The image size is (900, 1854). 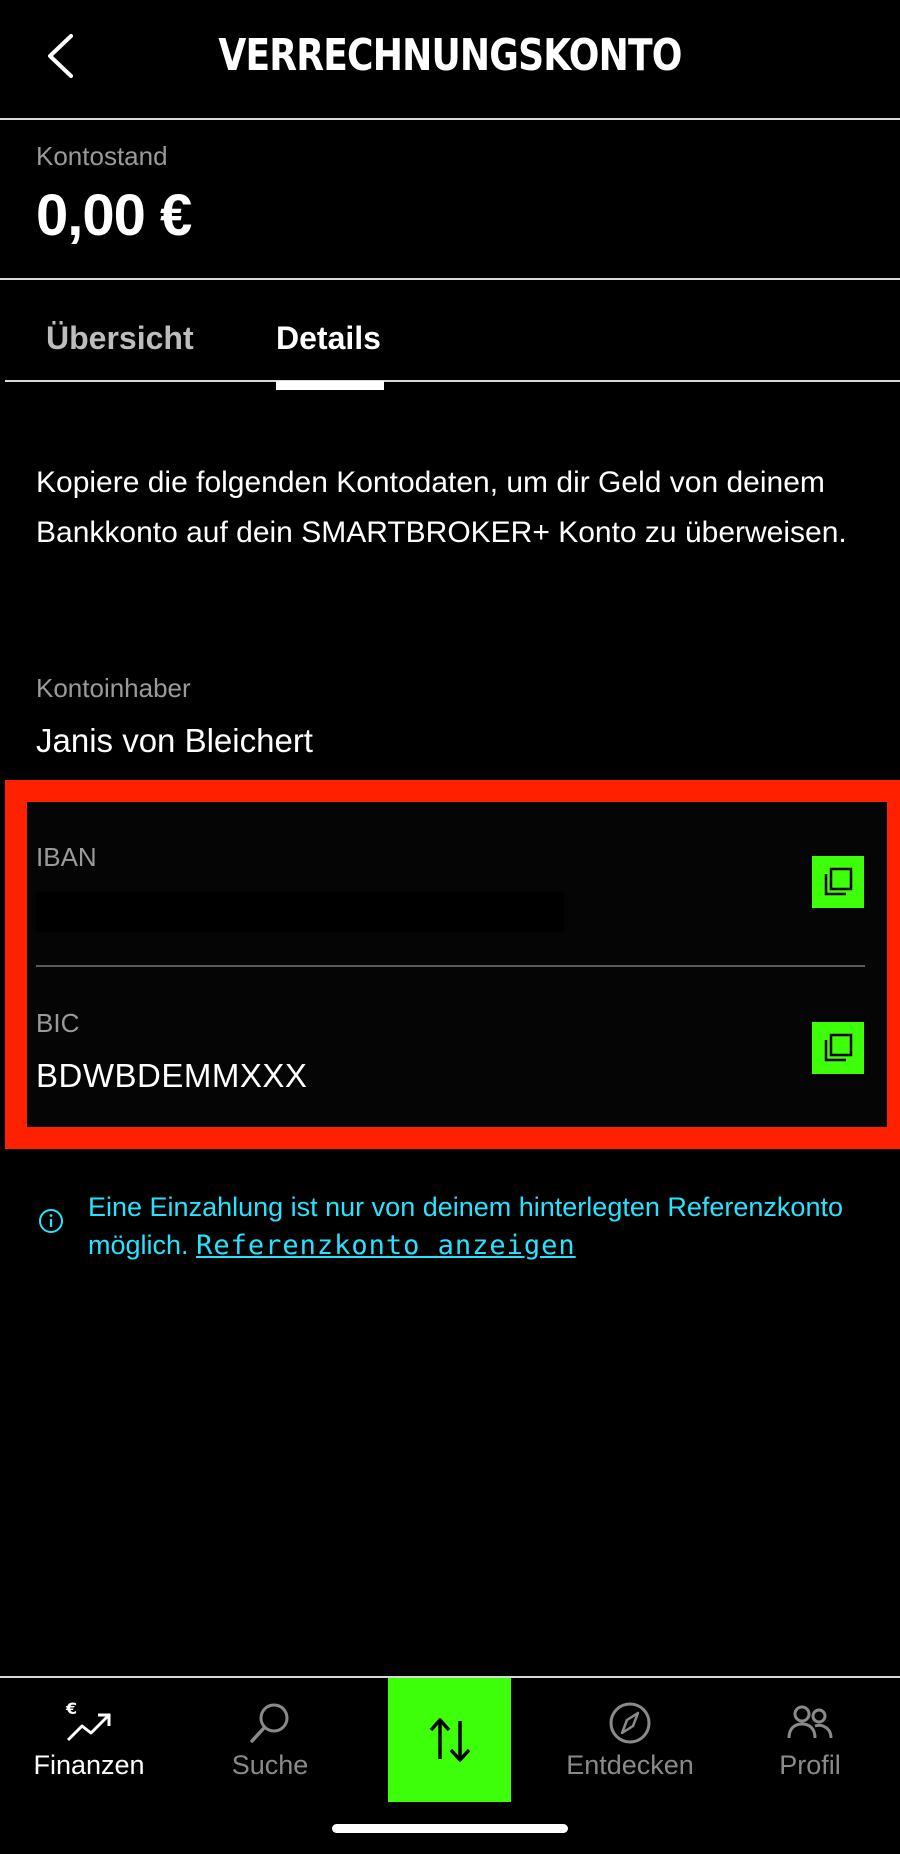 I want to click on chevron-left-icon, so click(x=60, y=56).